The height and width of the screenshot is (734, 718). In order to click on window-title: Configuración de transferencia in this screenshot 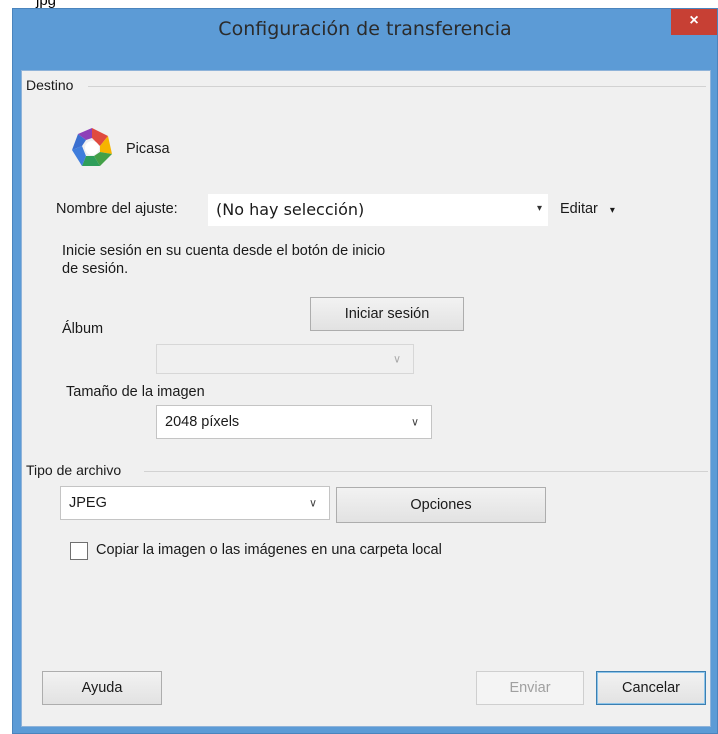, I will do `click(365, 29)`.